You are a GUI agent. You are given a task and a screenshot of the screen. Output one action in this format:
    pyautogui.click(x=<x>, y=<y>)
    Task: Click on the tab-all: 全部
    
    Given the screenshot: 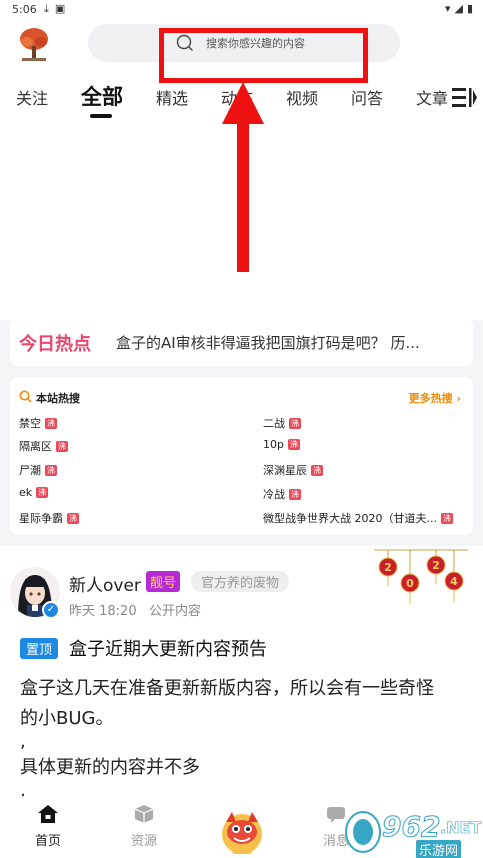 What is the action you would take?
    pyautogui.click(x=102, y=96)
    